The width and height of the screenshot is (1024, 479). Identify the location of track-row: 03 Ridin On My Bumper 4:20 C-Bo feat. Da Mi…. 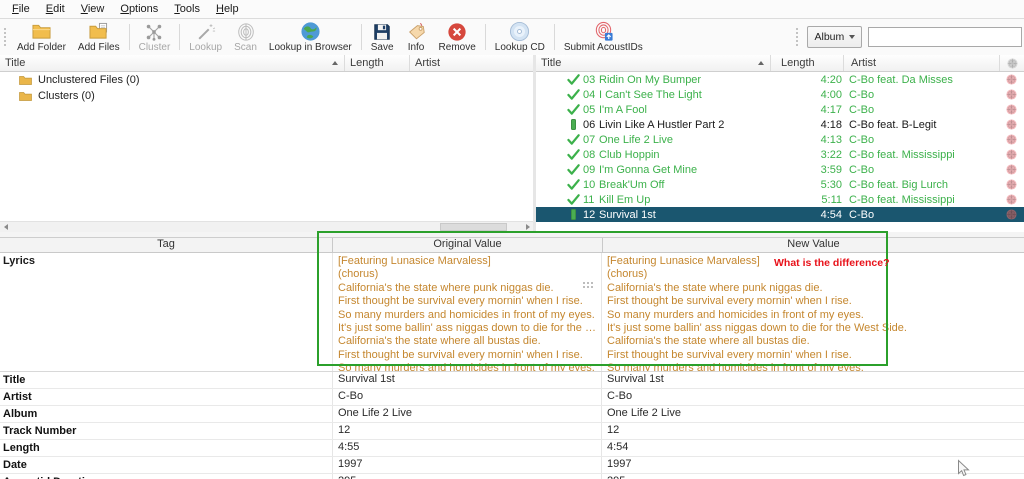
(780, 79).